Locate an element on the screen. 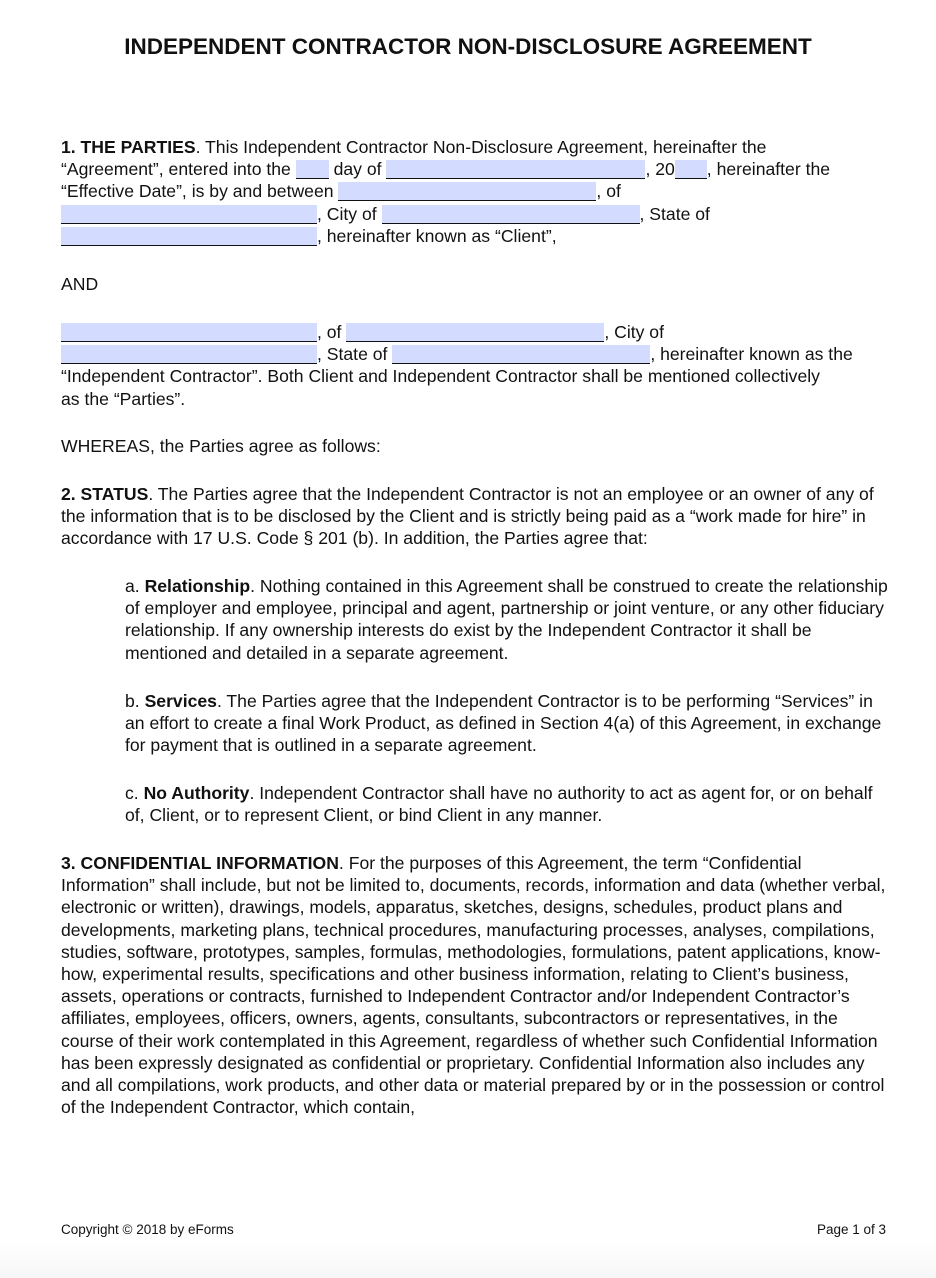  client-name-field is located at coordinates (467, 192).